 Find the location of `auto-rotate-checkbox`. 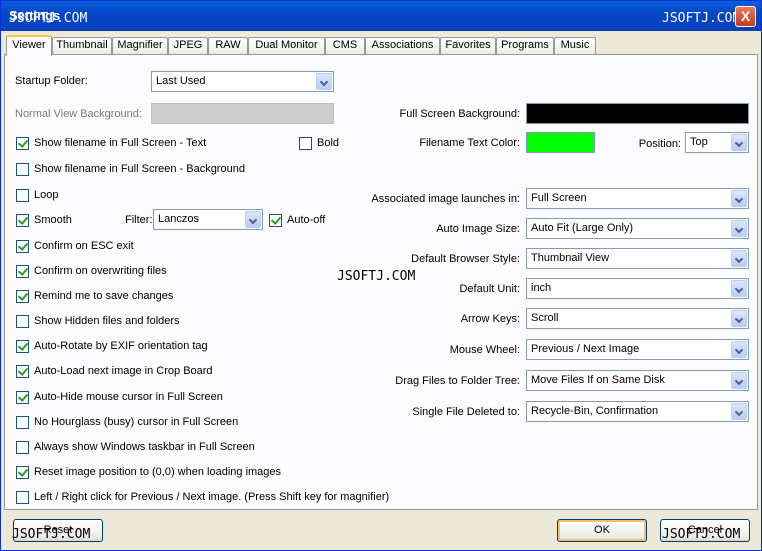

auto-rotate-checkbox is located at coordinates (22, 346).